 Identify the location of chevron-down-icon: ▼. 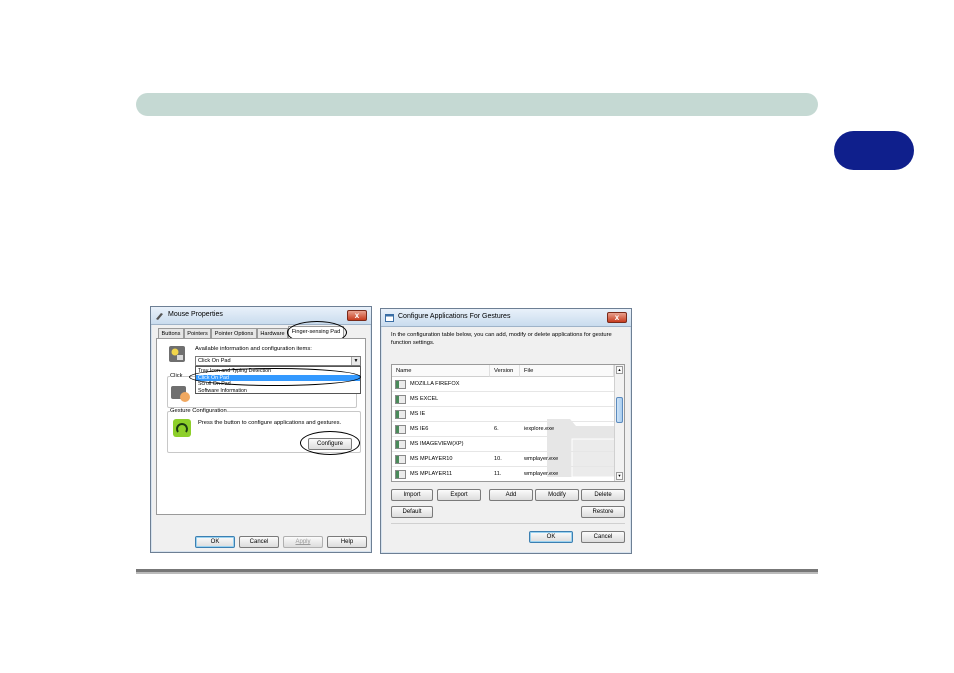
(355, 361).